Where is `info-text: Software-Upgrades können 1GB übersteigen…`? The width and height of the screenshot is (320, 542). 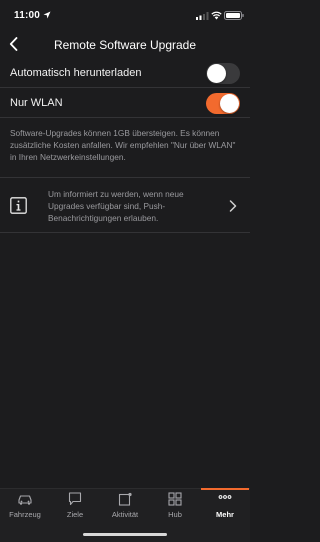 info-text: Software-Upgrades können 1GB übersteigen… is located at coordinates (123, 145).